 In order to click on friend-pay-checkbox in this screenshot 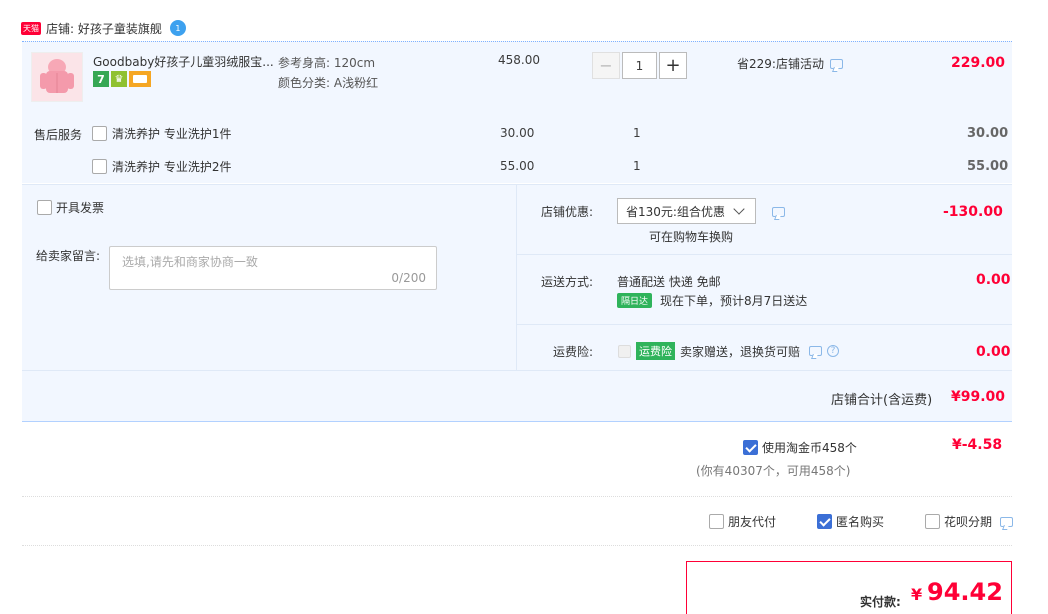, I will do `click(716, 521)`.